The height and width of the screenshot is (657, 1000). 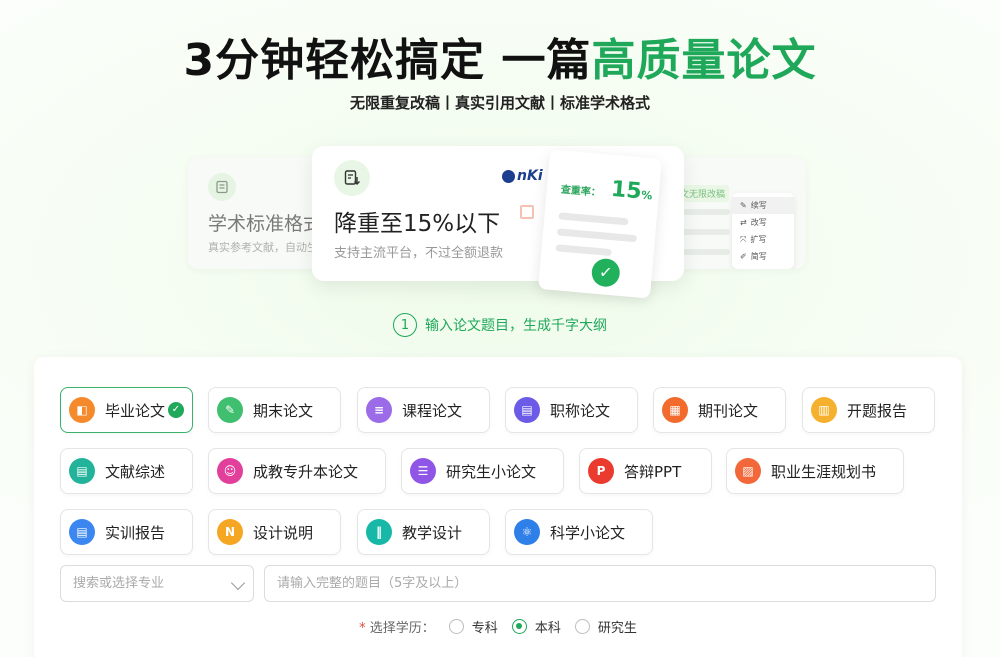 What do you see at coordinates (646, 195) in the screenshot?
I see `report-unit: %` at bounding box center [646, 195].